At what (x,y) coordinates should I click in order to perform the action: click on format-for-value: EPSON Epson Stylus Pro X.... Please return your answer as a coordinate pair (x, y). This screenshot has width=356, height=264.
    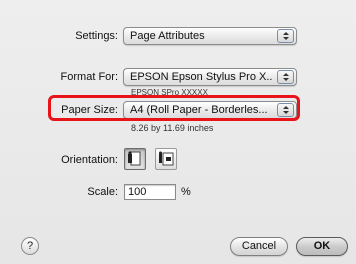
    Looking at the image, I should click on (201, 77).